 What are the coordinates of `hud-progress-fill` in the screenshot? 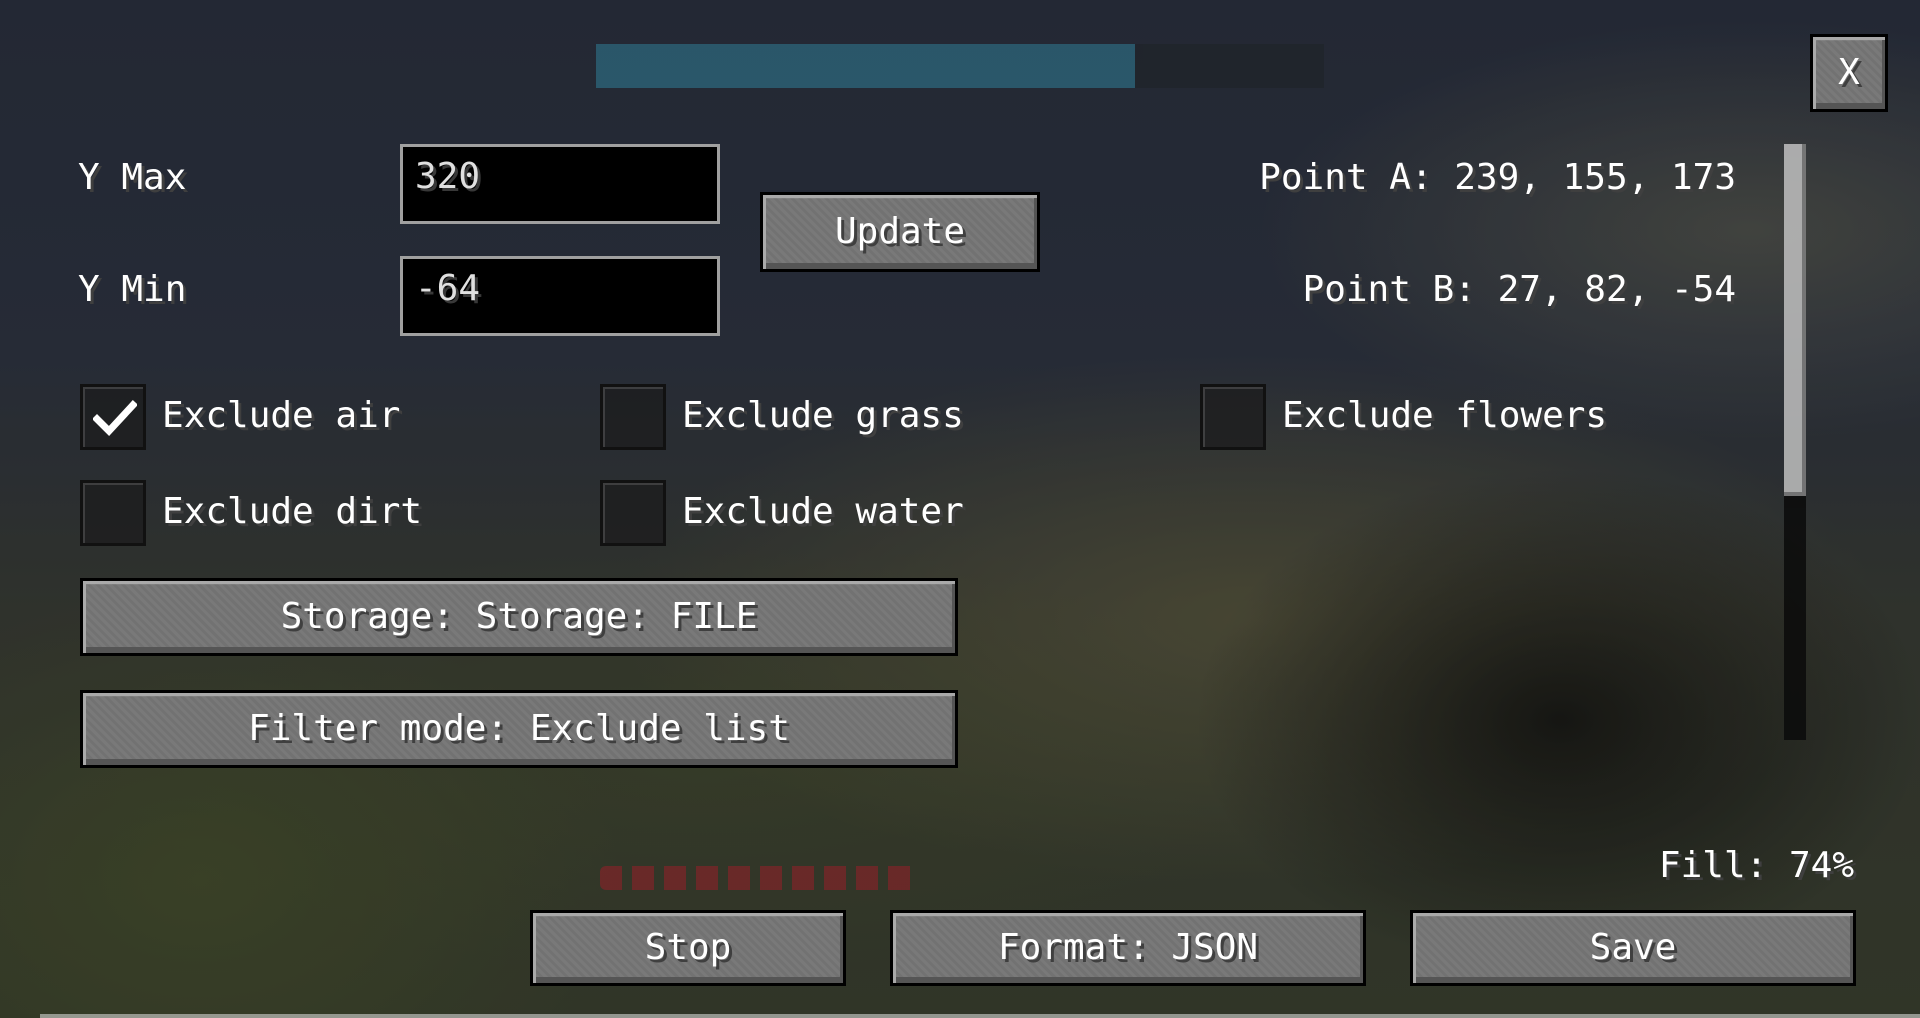 It's located at (865, 66).